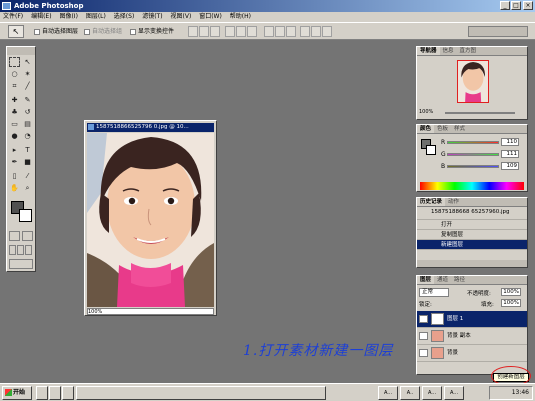  I want to click on slice-icon: ╱, so click(27, 86).